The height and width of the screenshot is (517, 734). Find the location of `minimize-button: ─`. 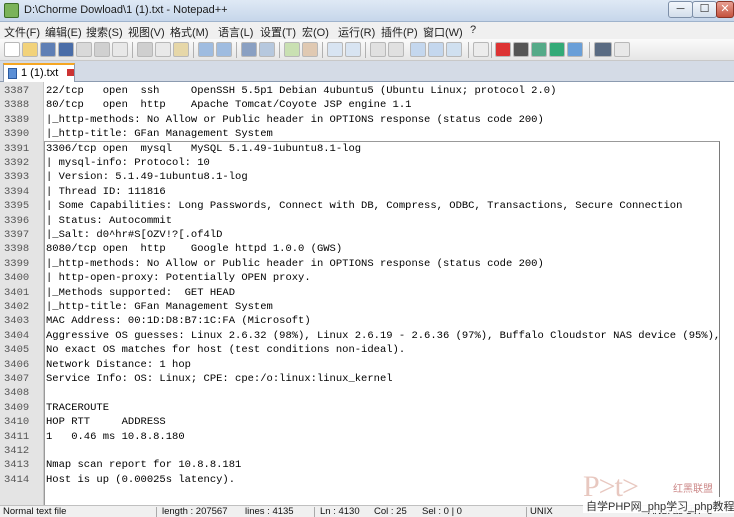

minimize-button: ─ is located at coordinates (680, 9).